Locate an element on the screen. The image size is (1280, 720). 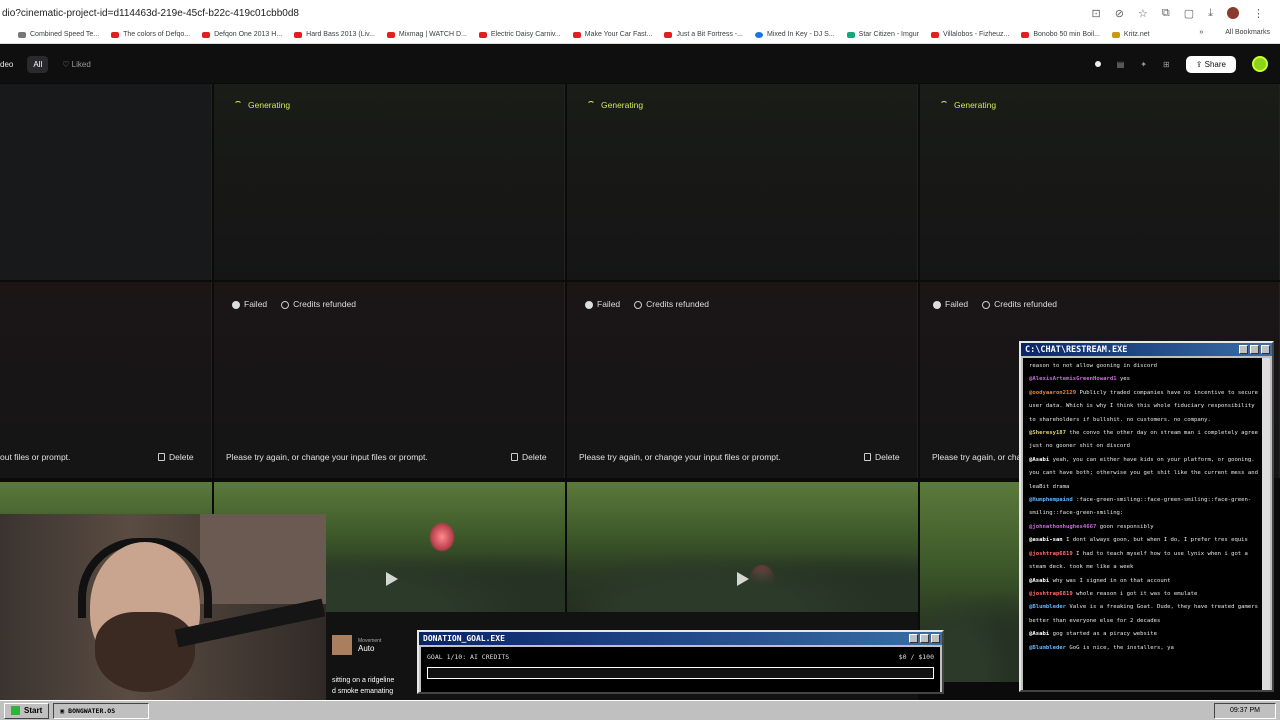
chat-text: gog started as a piracy website is located at coordinates (1104, 634).